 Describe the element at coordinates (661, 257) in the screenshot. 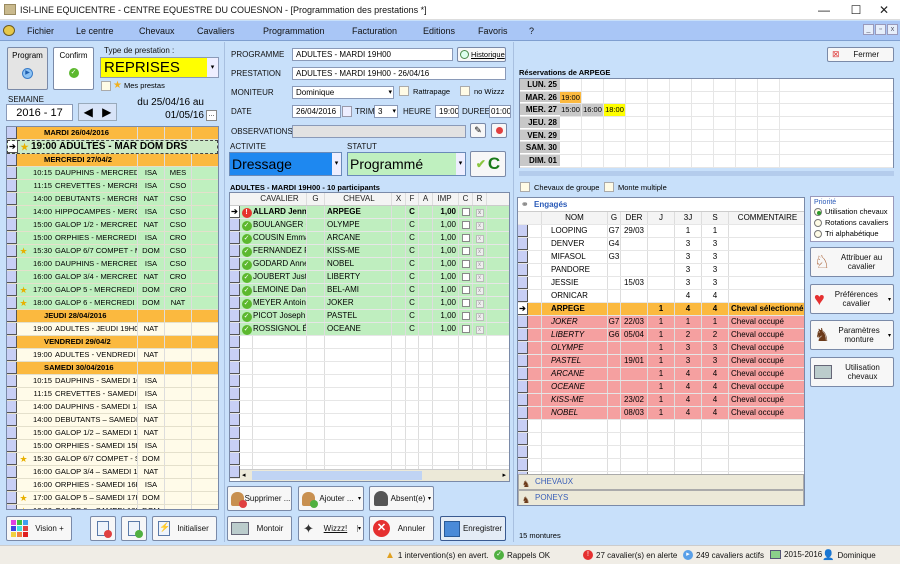

I see `horse-row: MIFASOL G3 3 3` at that location.